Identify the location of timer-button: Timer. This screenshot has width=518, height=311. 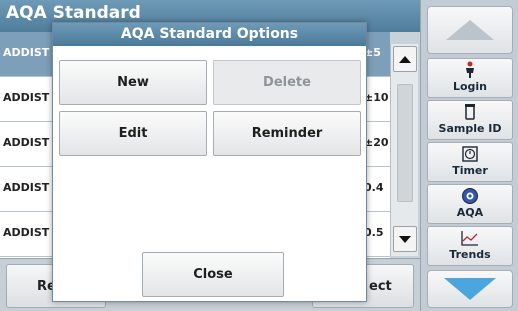
(470, 162).